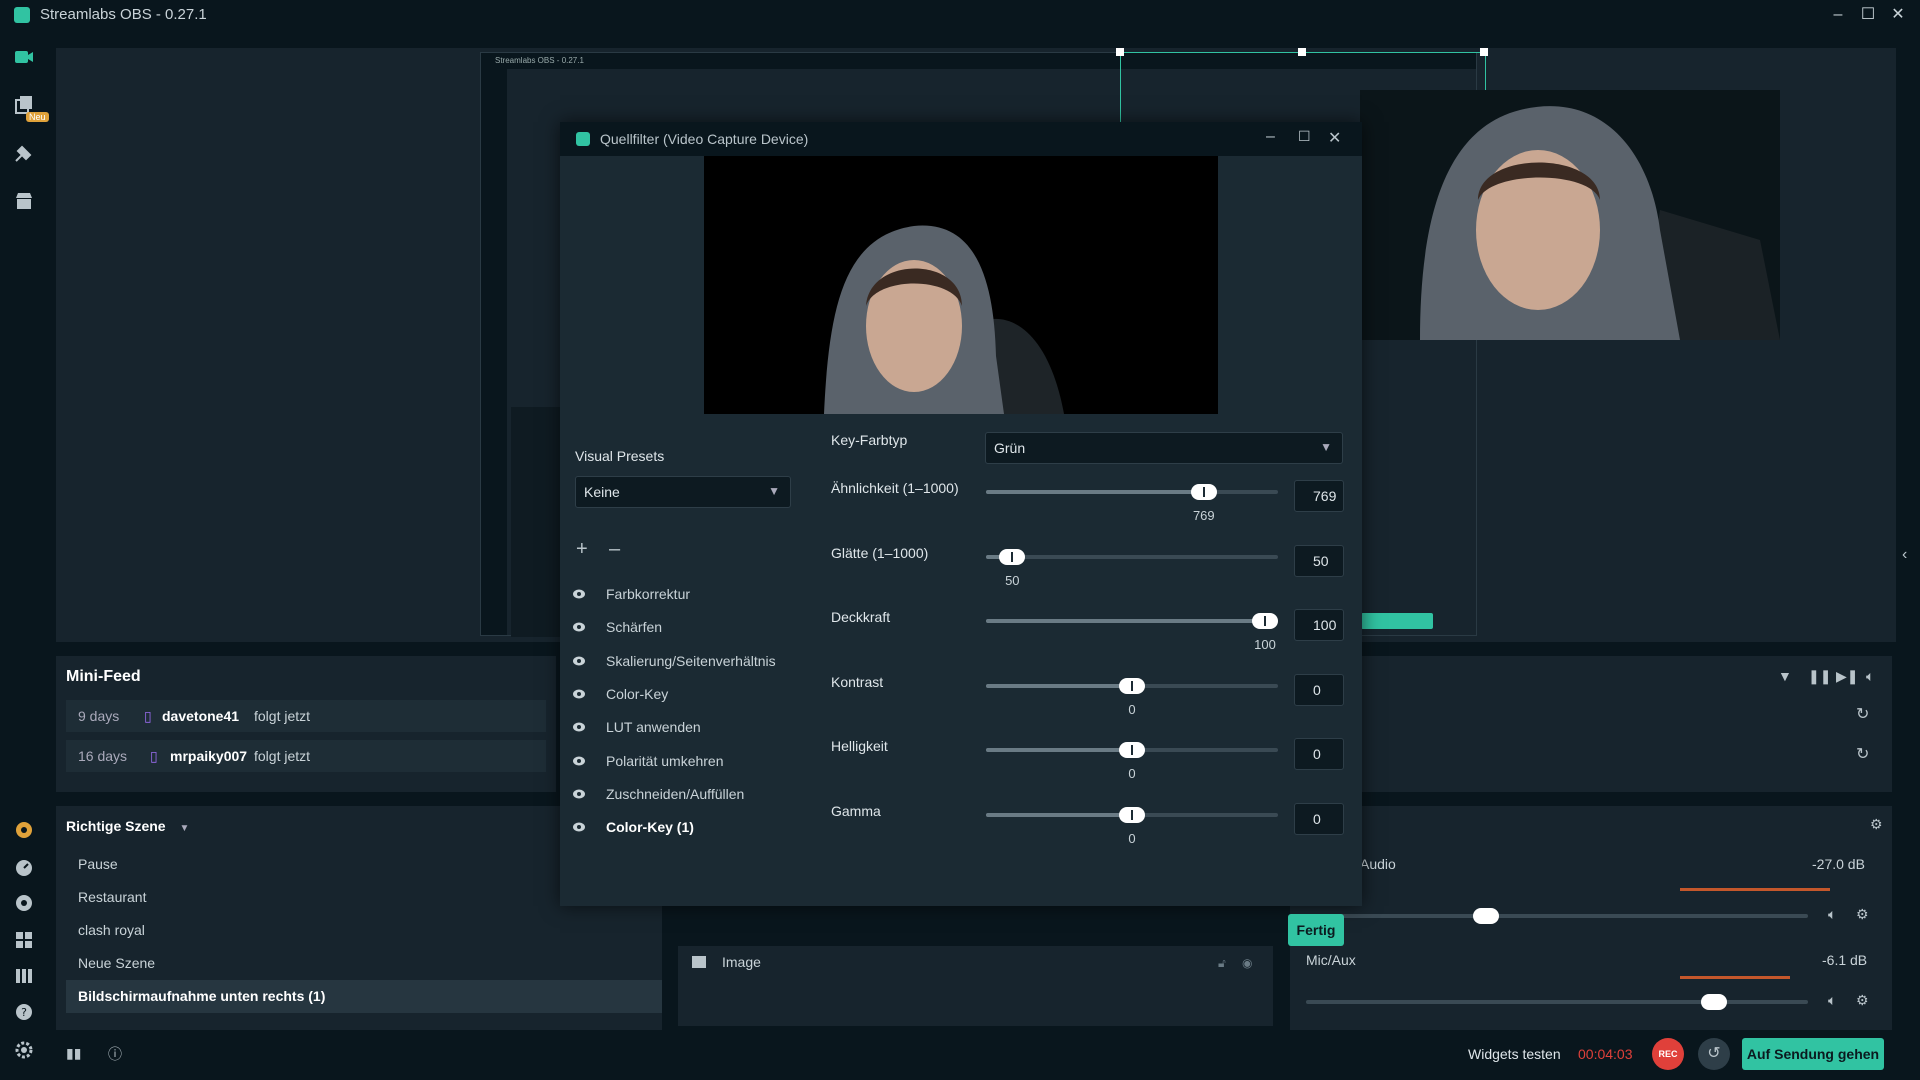 This screenshot has width=1920, height=1080. What do you see at coordinates (1319, 560) in the screenshot?
I see `slider-number-input: 50` at bounding box center [1319, 560].